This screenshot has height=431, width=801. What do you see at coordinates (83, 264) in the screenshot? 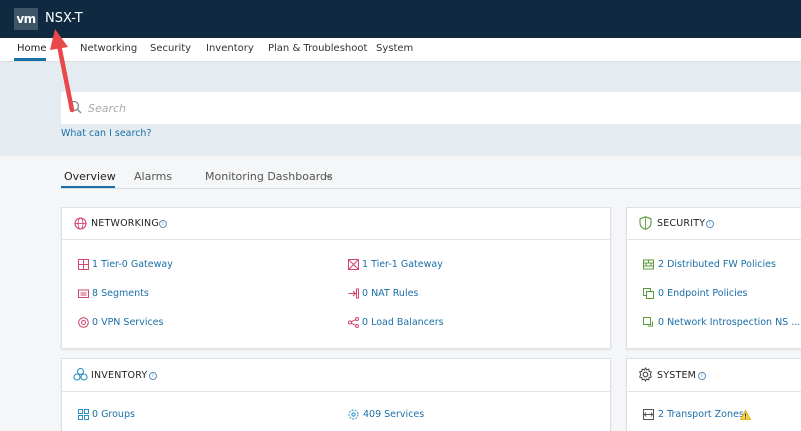
I see `tier0-gateway-icon` at bounding box center [83, 264].